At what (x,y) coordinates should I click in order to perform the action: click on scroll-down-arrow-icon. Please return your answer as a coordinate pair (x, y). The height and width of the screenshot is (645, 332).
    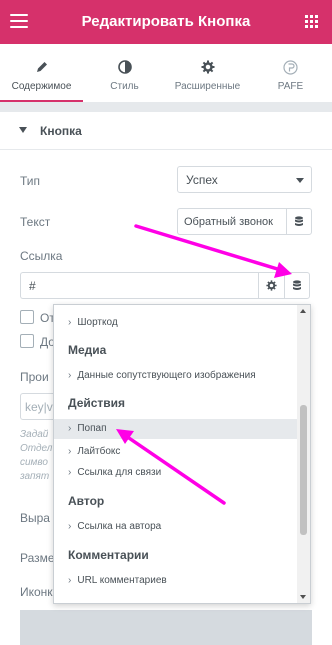
    Looking at the image, I should click on (303, 597).